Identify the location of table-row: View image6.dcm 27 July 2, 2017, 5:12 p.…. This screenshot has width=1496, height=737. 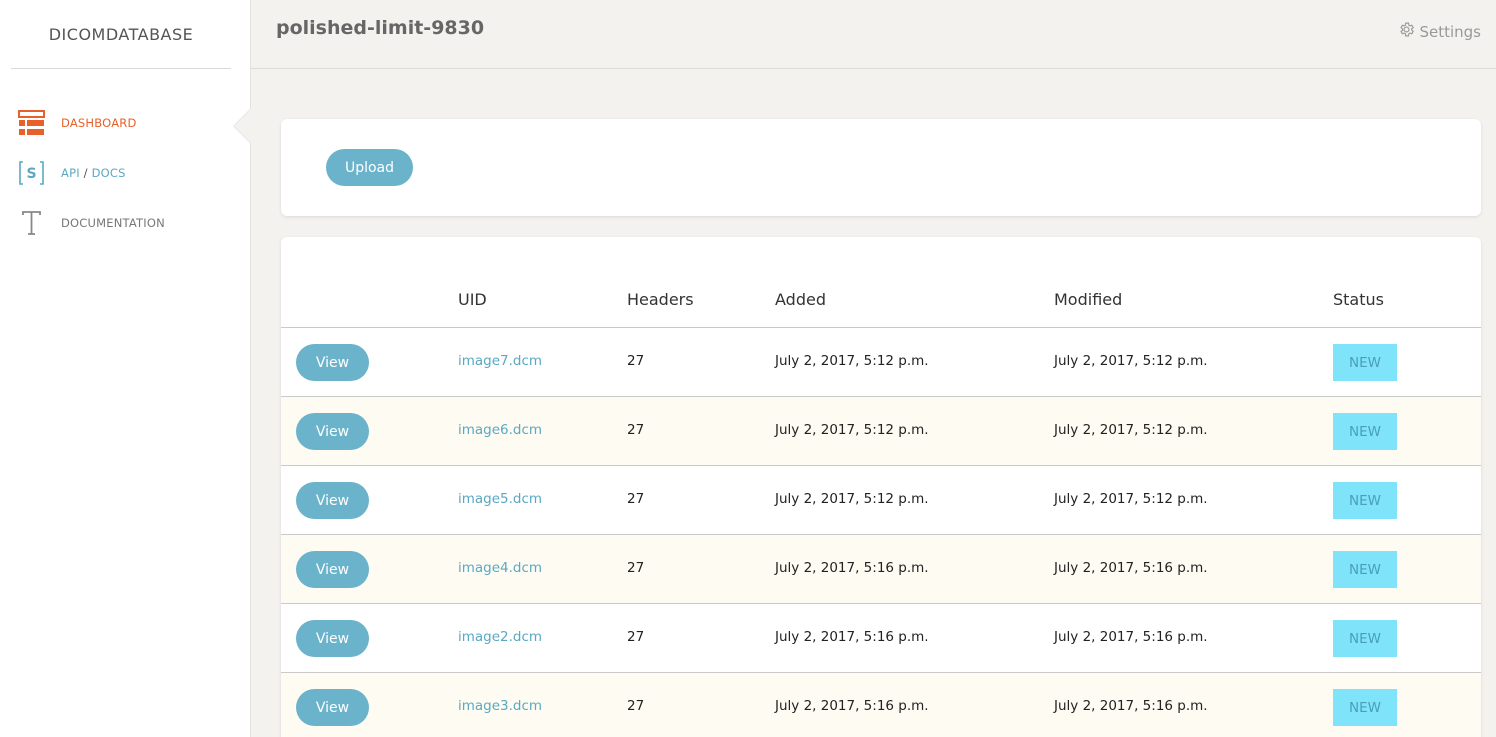
(881, 431).